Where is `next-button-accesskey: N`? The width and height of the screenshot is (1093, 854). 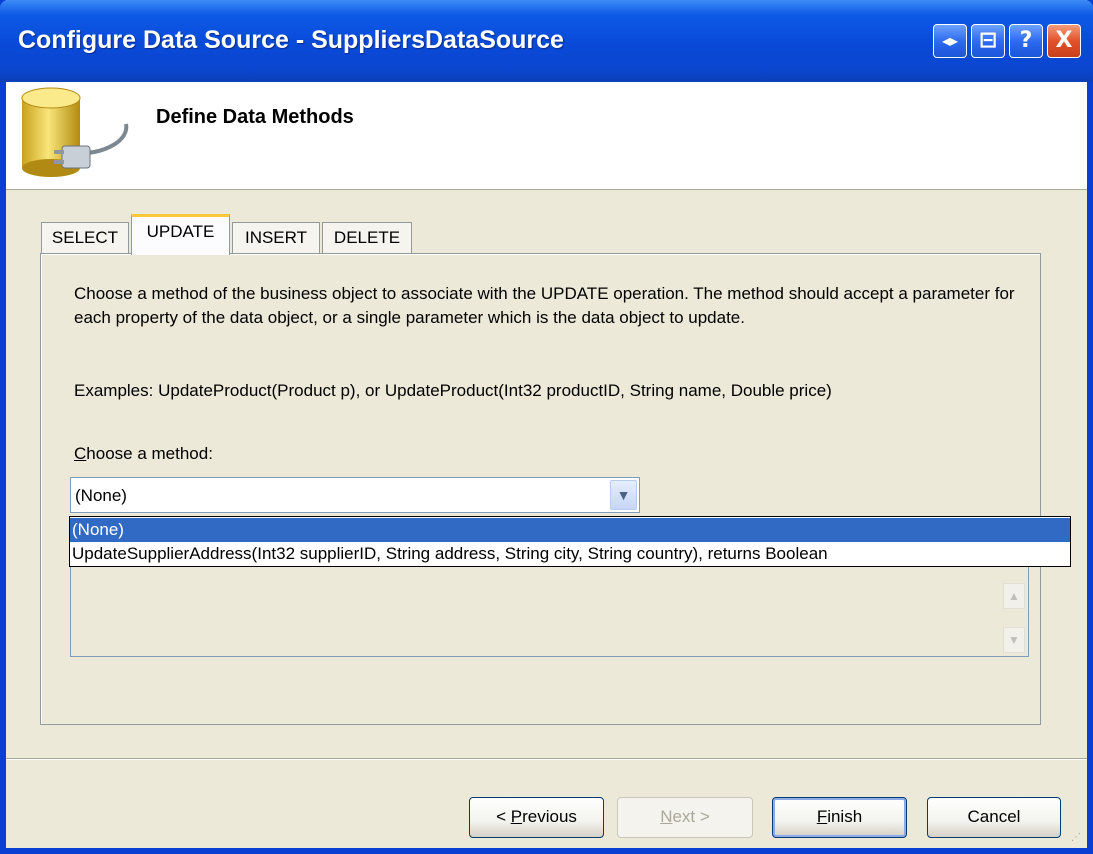
next-button-accesskey: N is located at coordinates (666, 816).